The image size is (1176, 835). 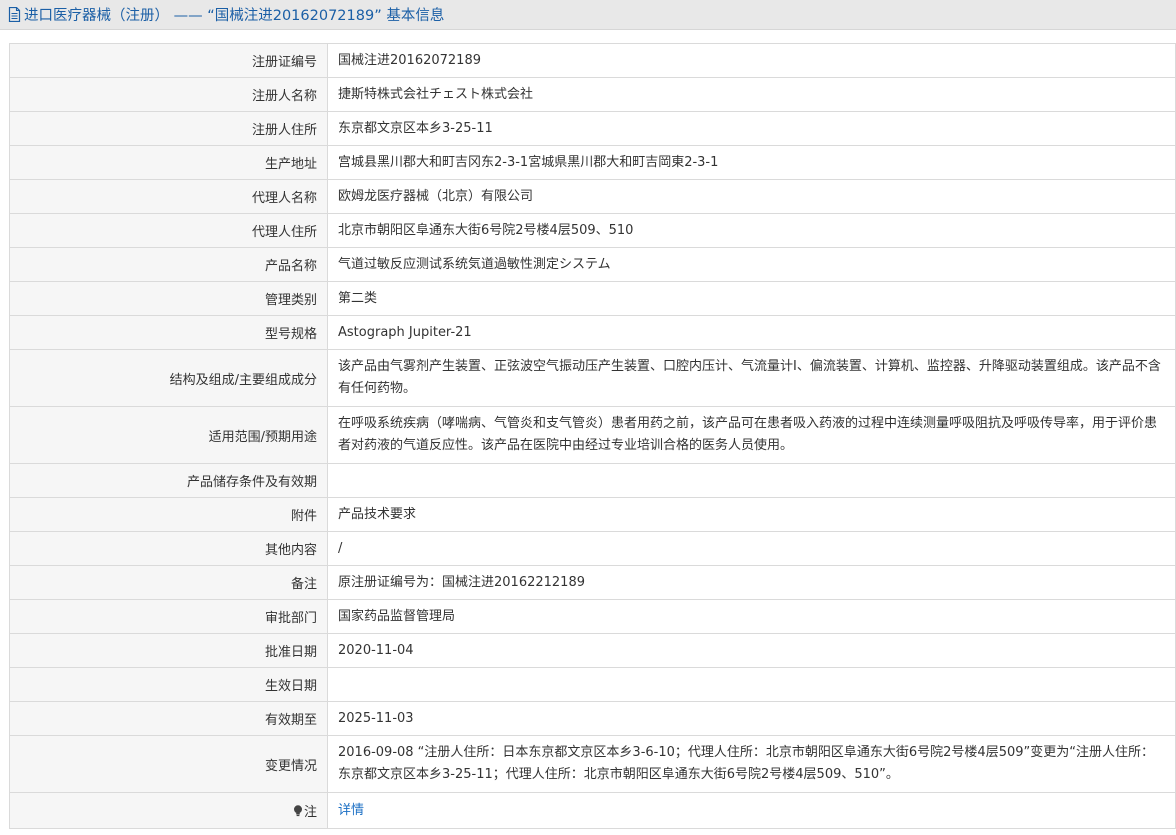 I want to click on table-row: 注 详情, so click(x=592, y=810).